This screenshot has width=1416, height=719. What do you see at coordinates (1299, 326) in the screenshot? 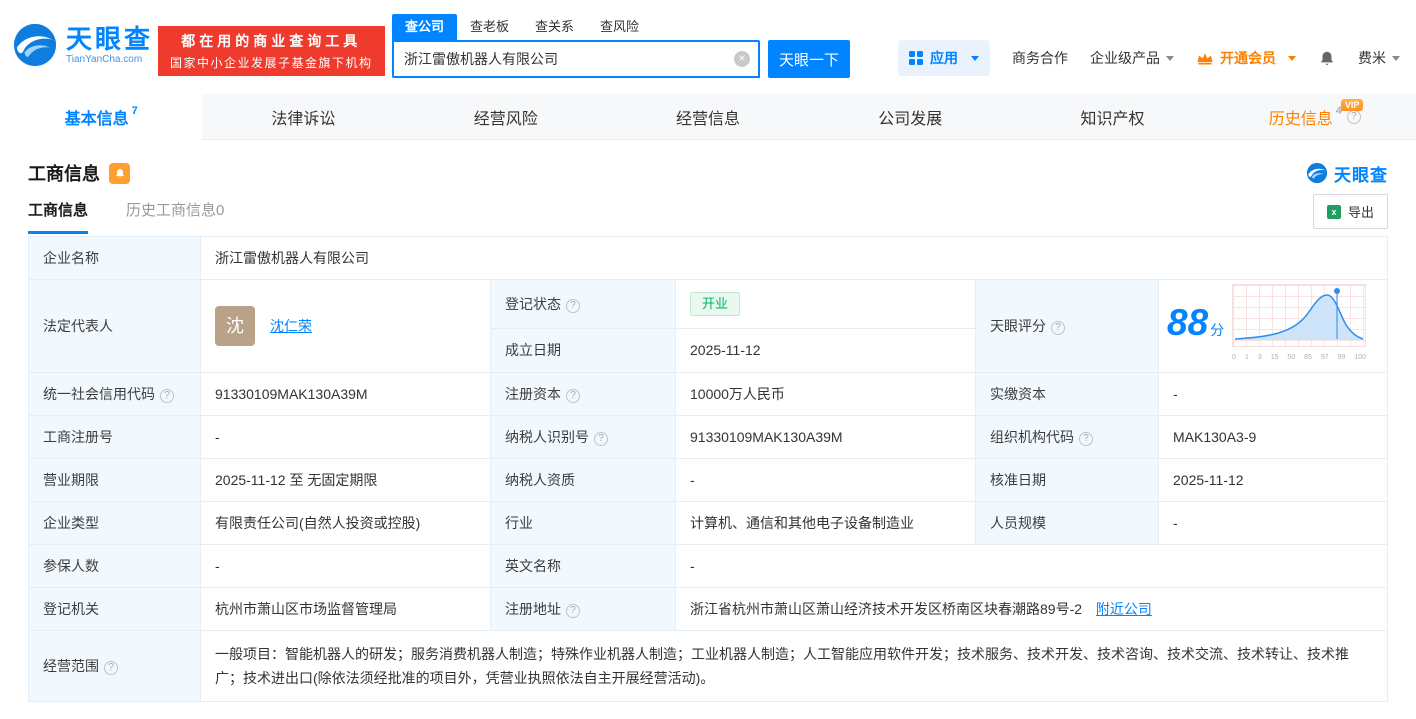
I see `score-chart: 0 1 3 15 50 85 97 99 100` at bounding box center [1299, 326].